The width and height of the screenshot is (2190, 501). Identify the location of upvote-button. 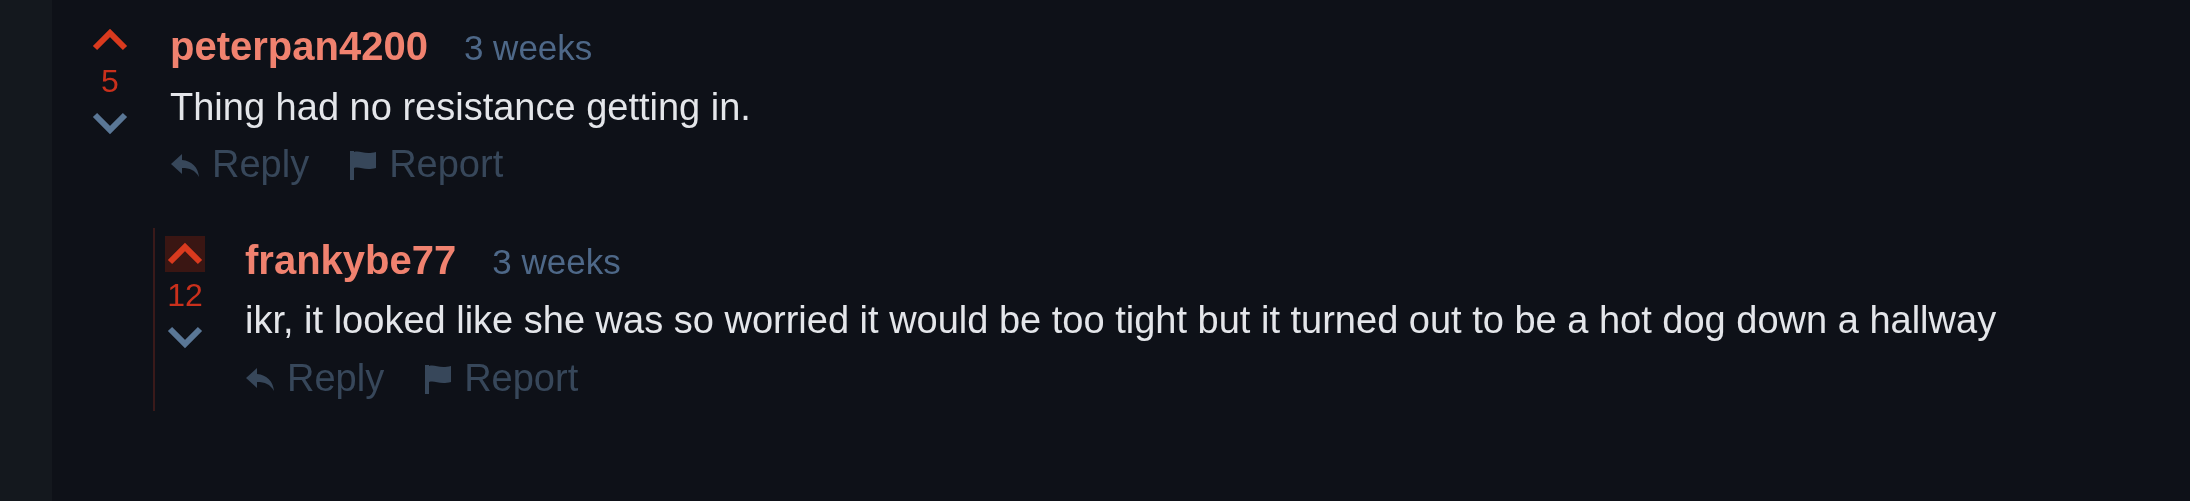
(185, 253).